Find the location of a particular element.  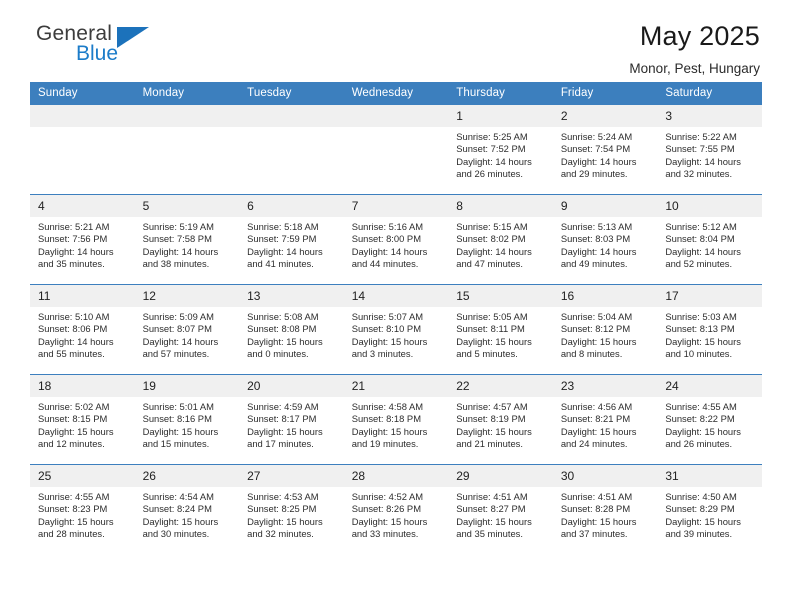

daylight-text-line2: and 41 minutes. is located at coordinates (280, 263).